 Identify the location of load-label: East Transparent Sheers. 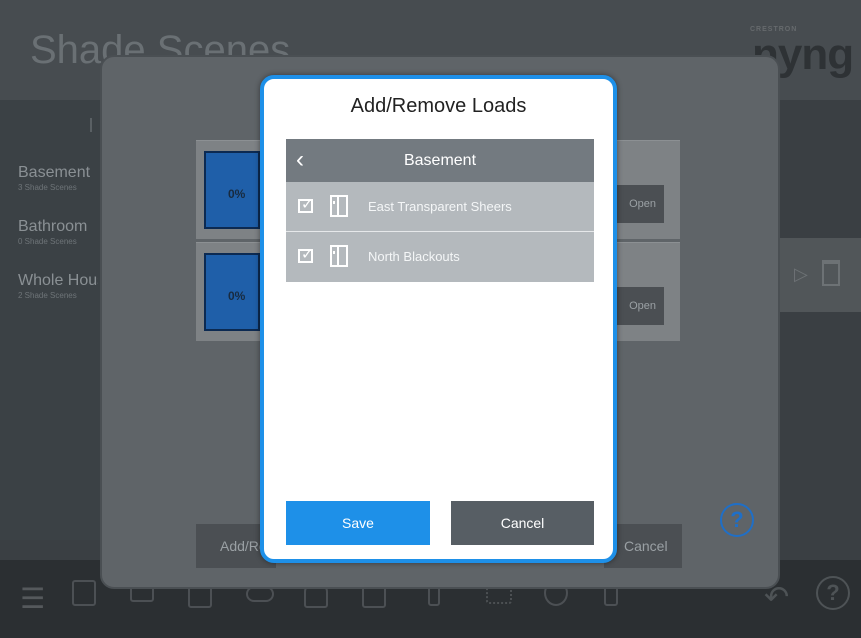
(440, 206).